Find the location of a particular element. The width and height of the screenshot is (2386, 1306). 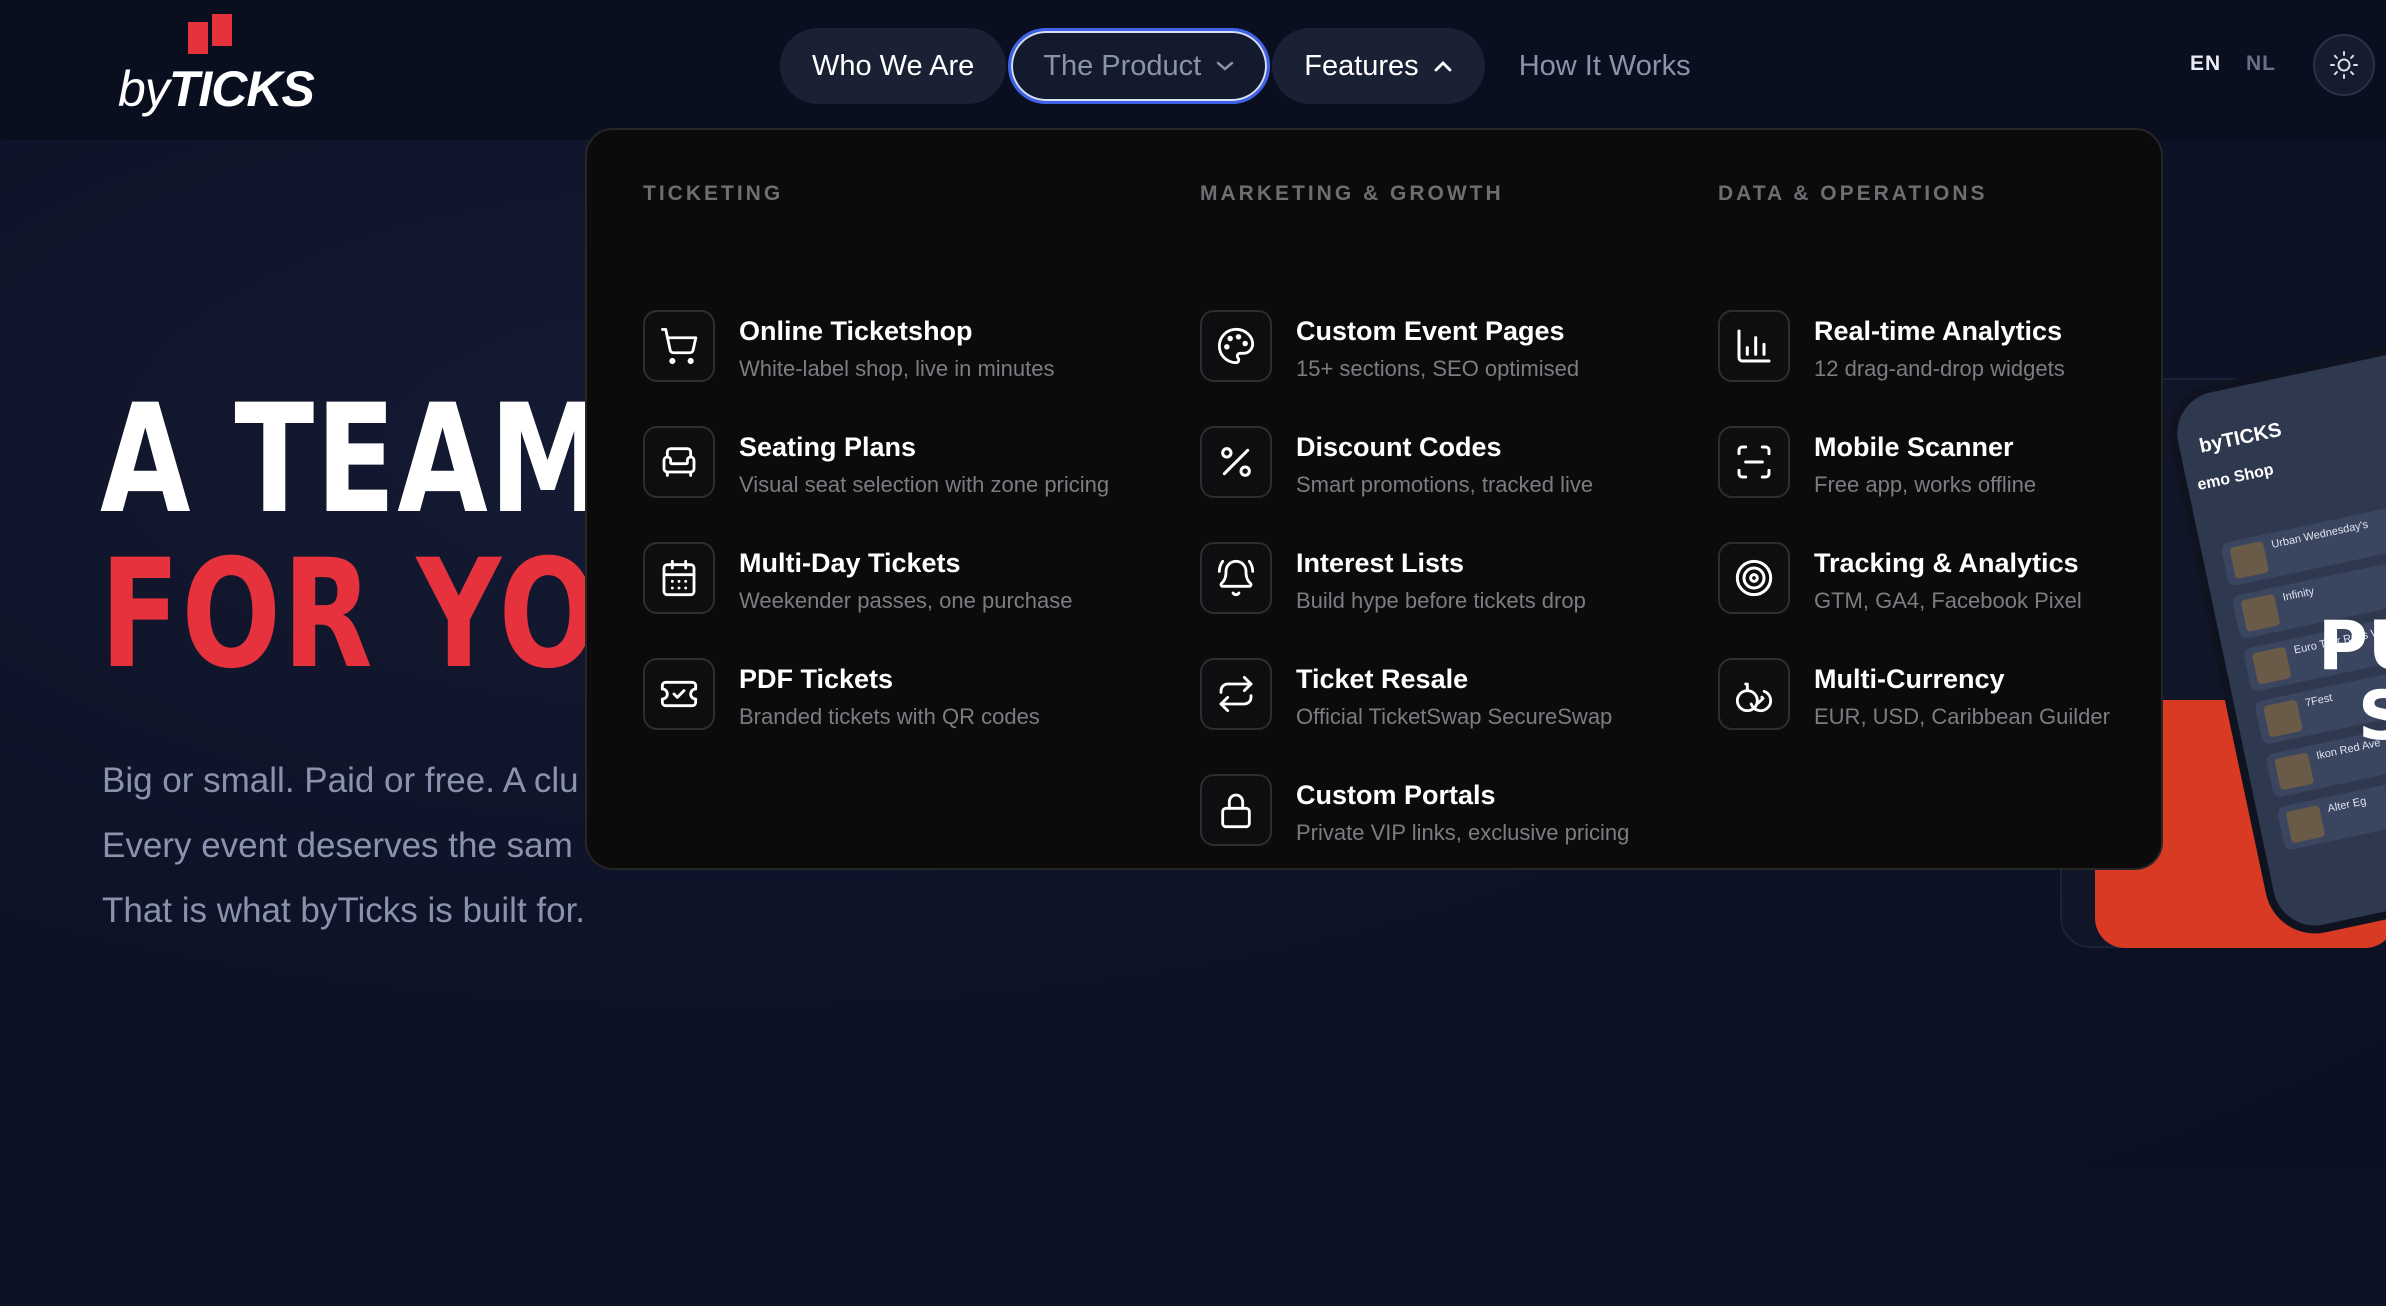

coins-icon is located at coordinates (1754, 694).